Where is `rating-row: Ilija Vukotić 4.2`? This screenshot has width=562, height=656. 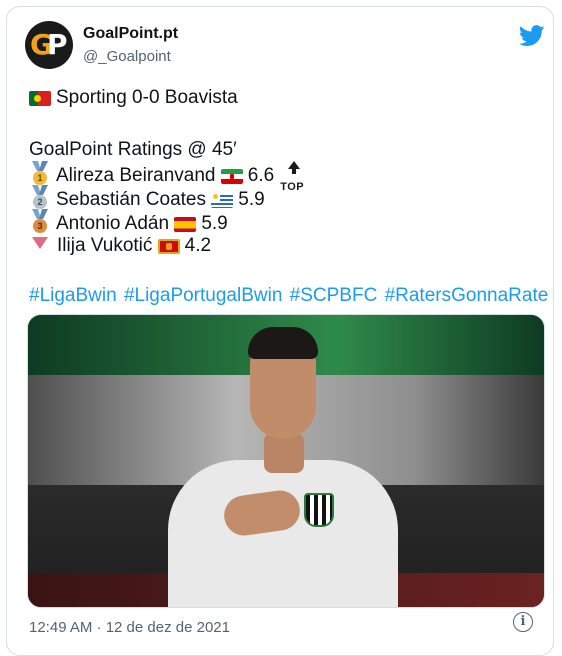 rating-row: Ilija Vukotić 4.2 is located at coordinates (120, 246).